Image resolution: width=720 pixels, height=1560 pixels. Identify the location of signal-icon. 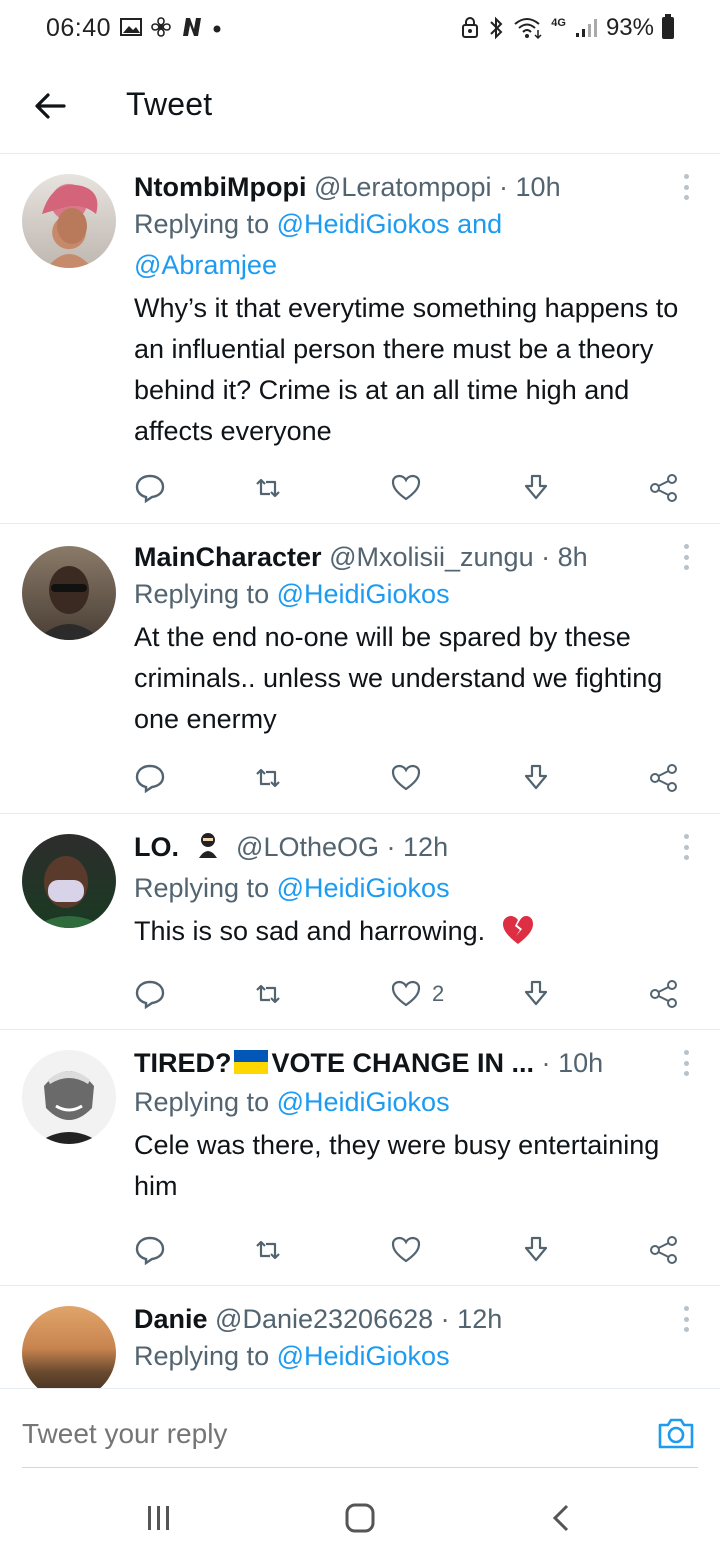
(586, 28).